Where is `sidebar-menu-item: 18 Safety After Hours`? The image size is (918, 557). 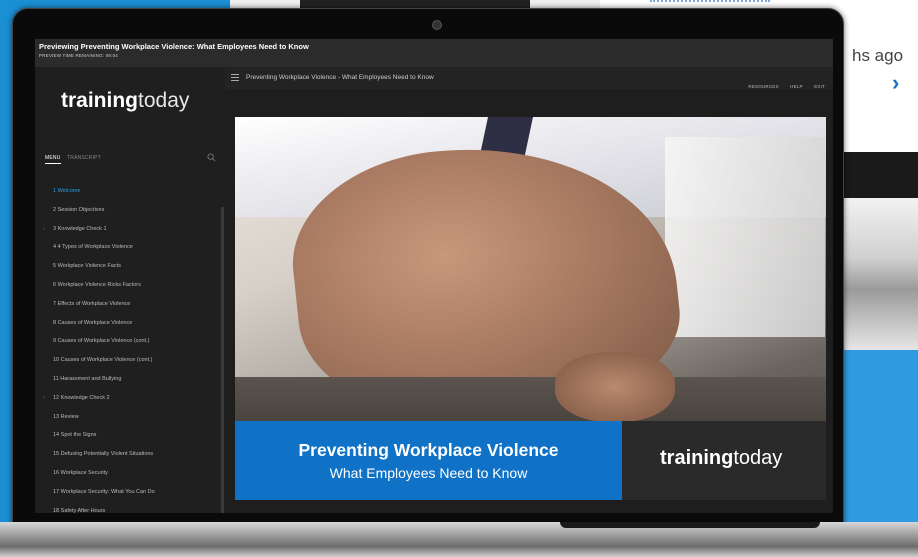
sidebar-menu-item: 18 Safety After Hours is located at coordinates (128, 508).